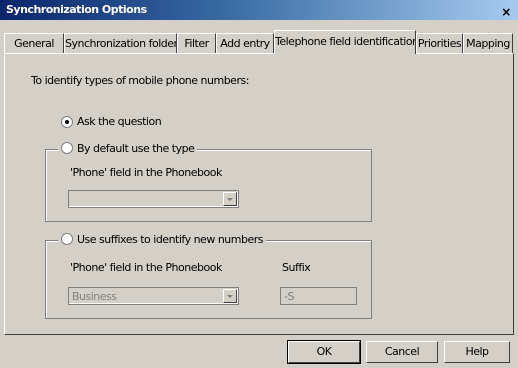 Image resolution: width=518 pixels, height=368 pixels. I want to click on tab-priorities: Priorities, so click(439, 43).